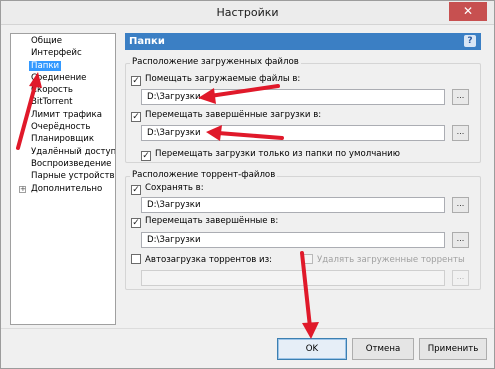  What do you see at coordinates (303, 41) in the screenshot?
I see `panel-header: Папки ?` at bounding box center [303, 41].